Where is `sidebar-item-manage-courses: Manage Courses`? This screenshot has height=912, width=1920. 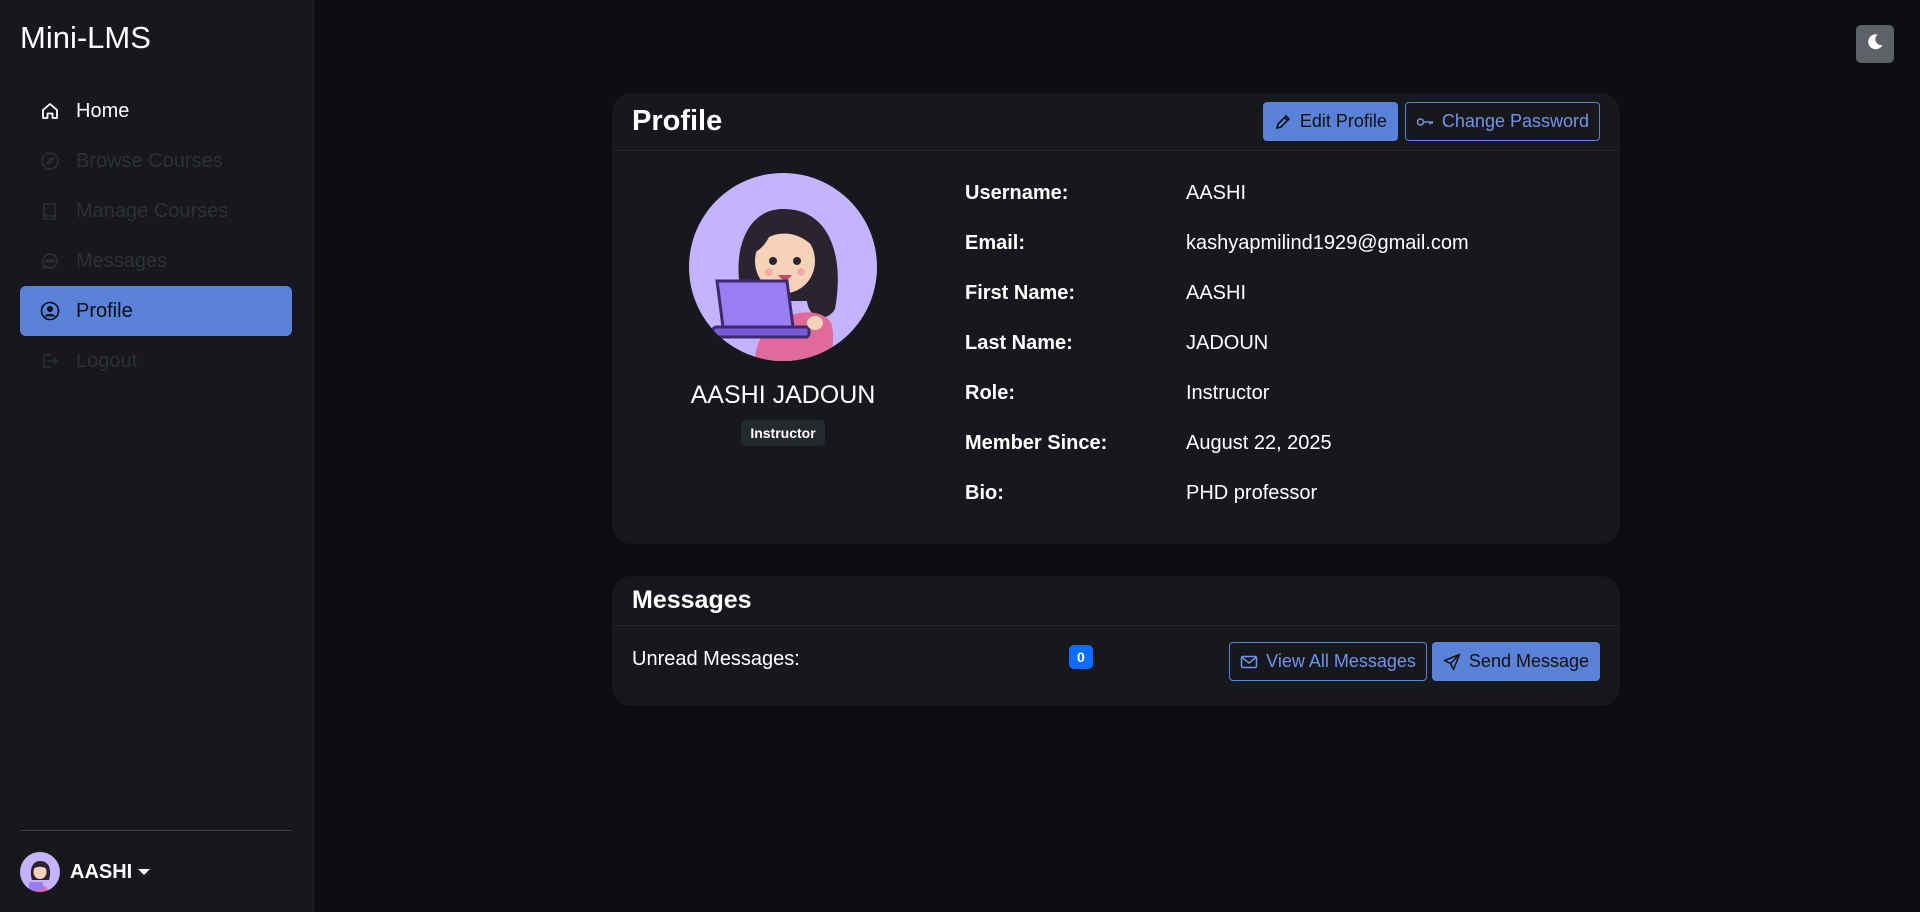
sidebar-item-manage-courses: Manage Courses is located at coordinates (156, 211).